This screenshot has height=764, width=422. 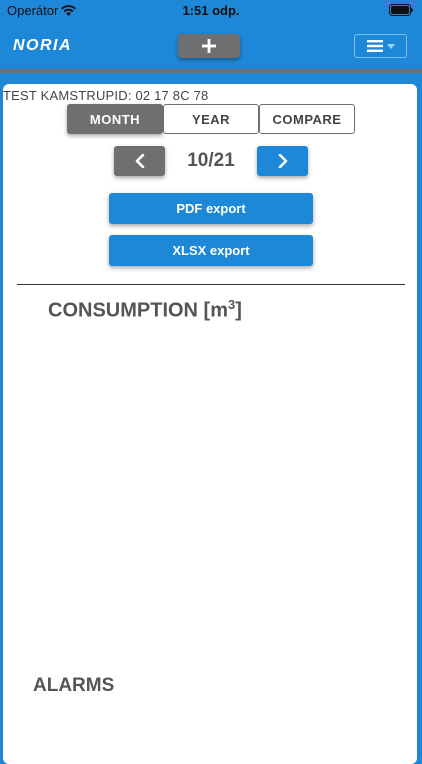 I want to click on navbar-divider, so click(x=211, y=71).